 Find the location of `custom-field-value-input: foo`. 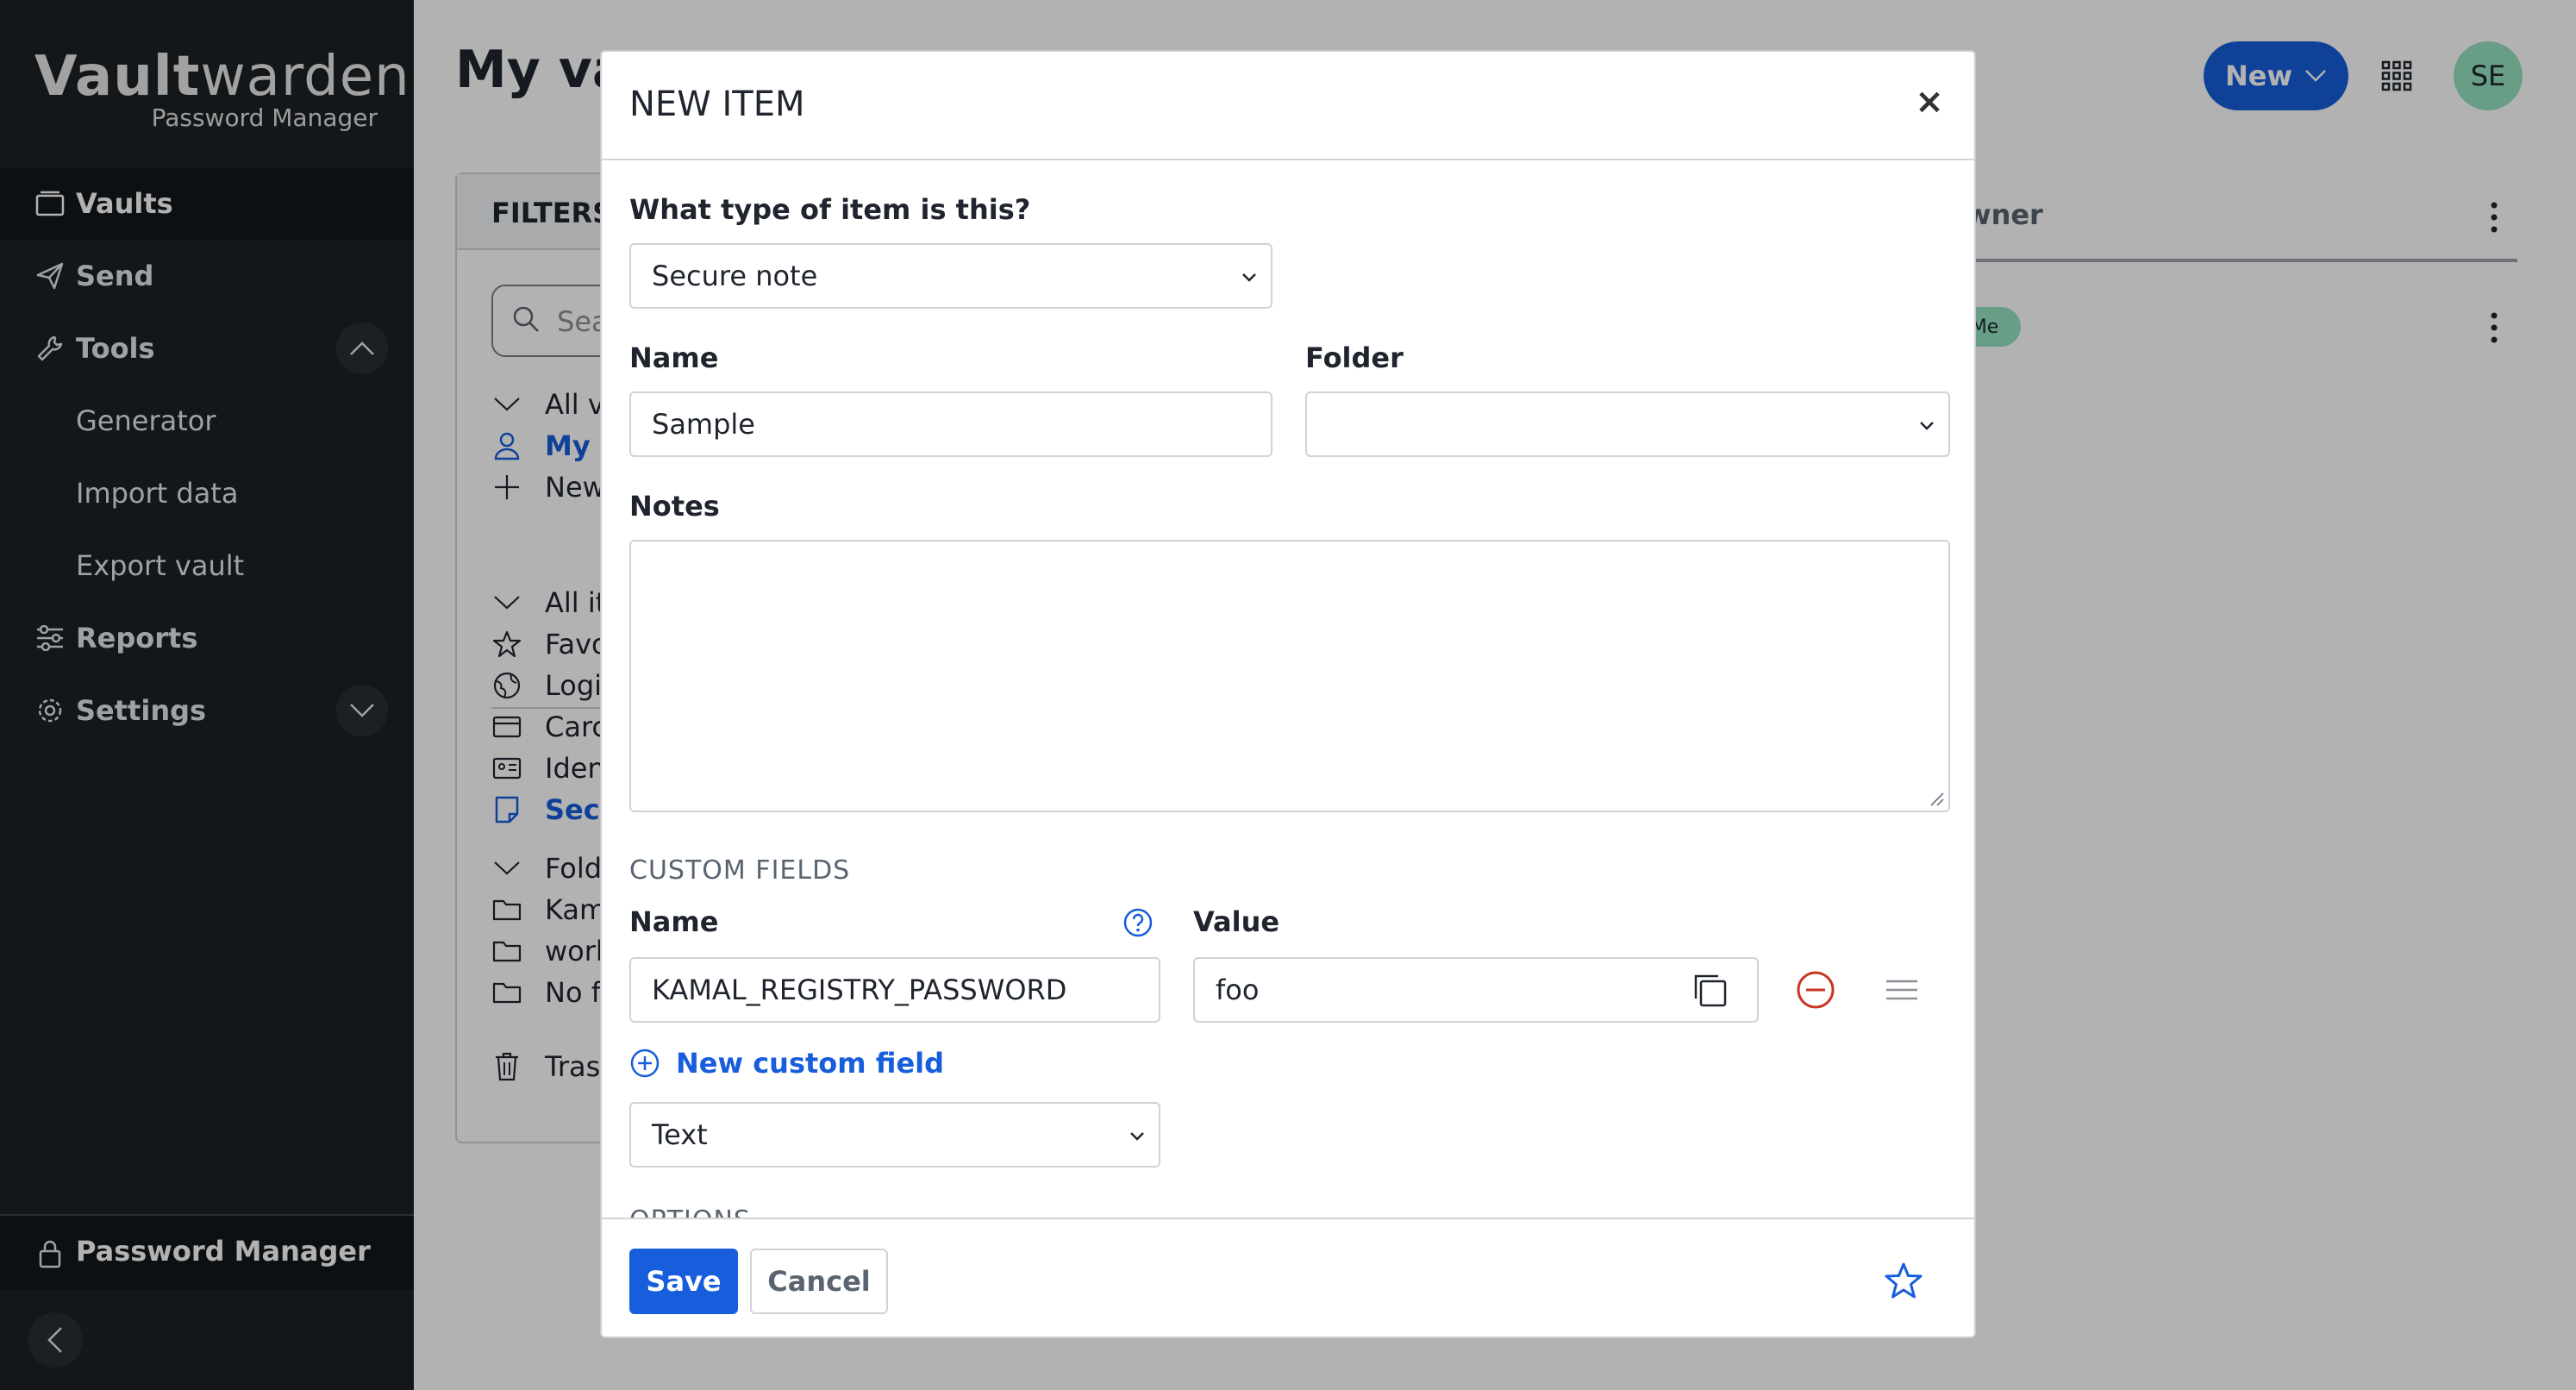

custom-field-value-input: foo is located at coordinates (1428, 990).